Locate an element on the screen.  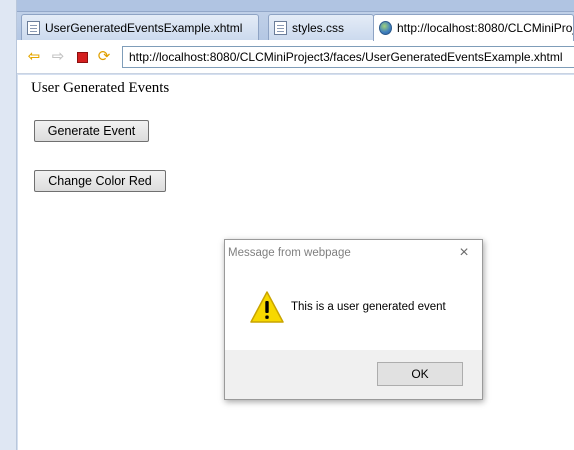
tab-label: styles.css is located at coordinates (318, 27).